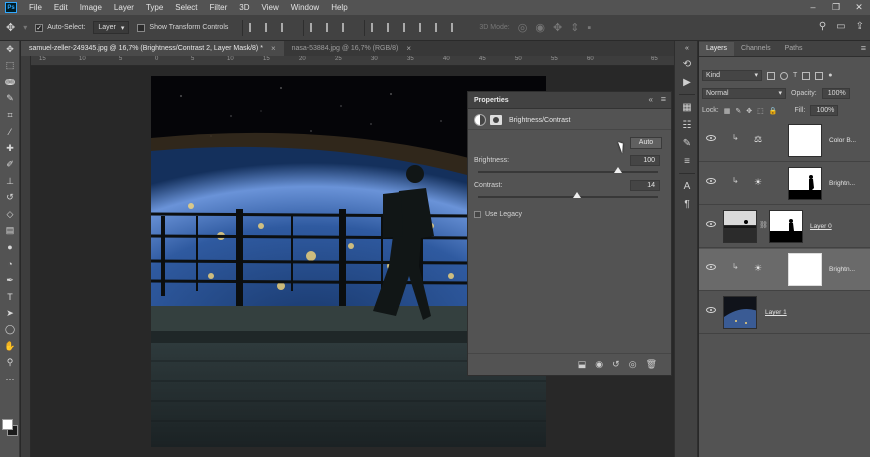 The width and height of the screenshot is (870, 457). Describe the element at coordinates (776, 312) in the screenshot. I see `layer-name: Layer 1` at that location.